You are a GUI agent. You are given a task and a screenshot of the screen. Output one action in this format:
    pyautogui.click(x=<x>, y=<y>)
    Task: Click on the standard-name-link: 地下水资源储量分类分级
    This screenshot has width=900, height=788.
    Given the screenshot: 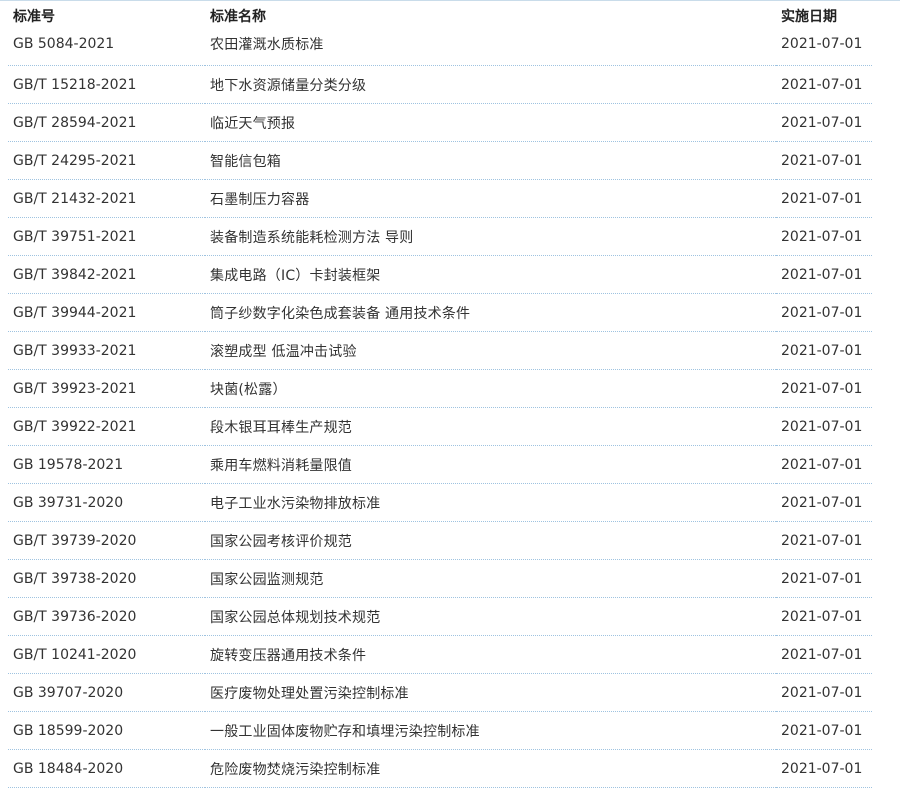 What is the action you would take?
    pyautogui.click(x=490, y=84)
    